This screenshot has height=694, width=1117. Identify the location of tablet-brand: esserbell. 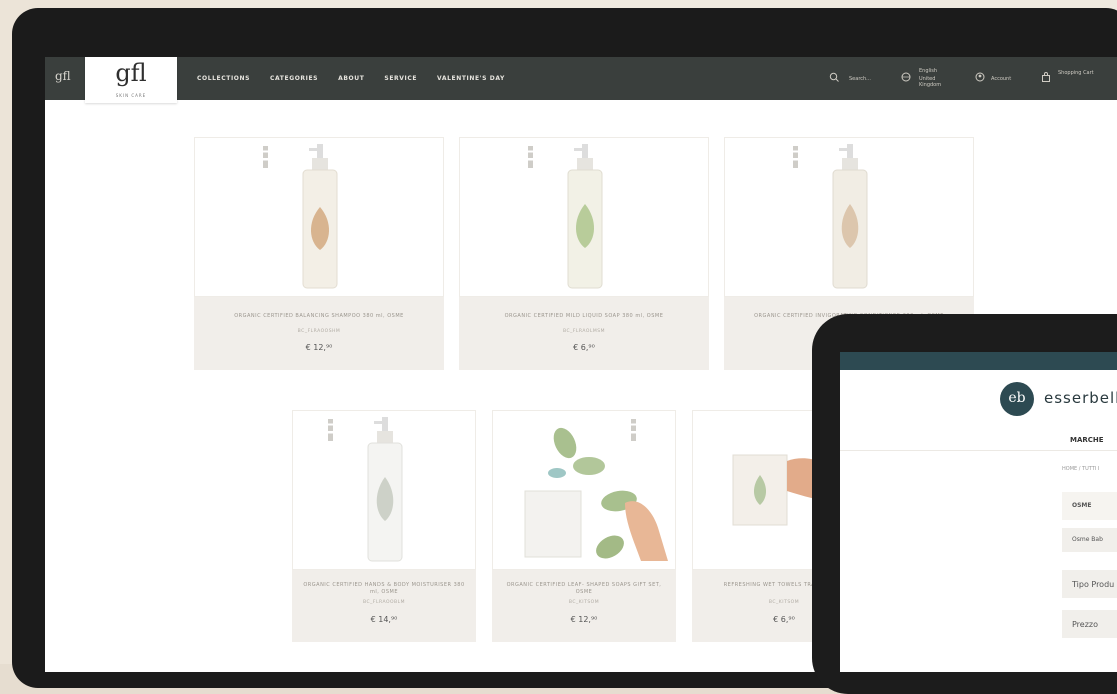
(1080, 398).